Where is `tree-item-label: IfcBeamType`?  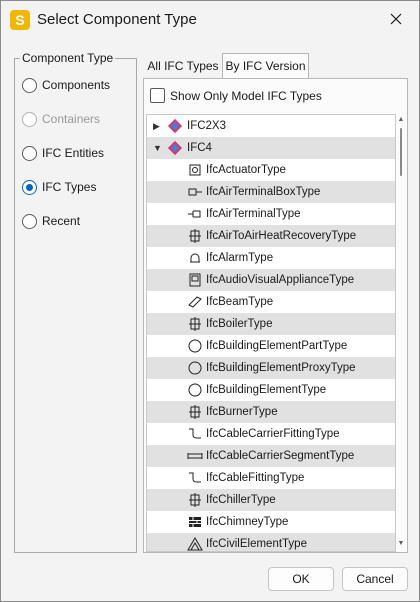 tree-item-label: IfcBeamType is located at coordinates (240, 302).